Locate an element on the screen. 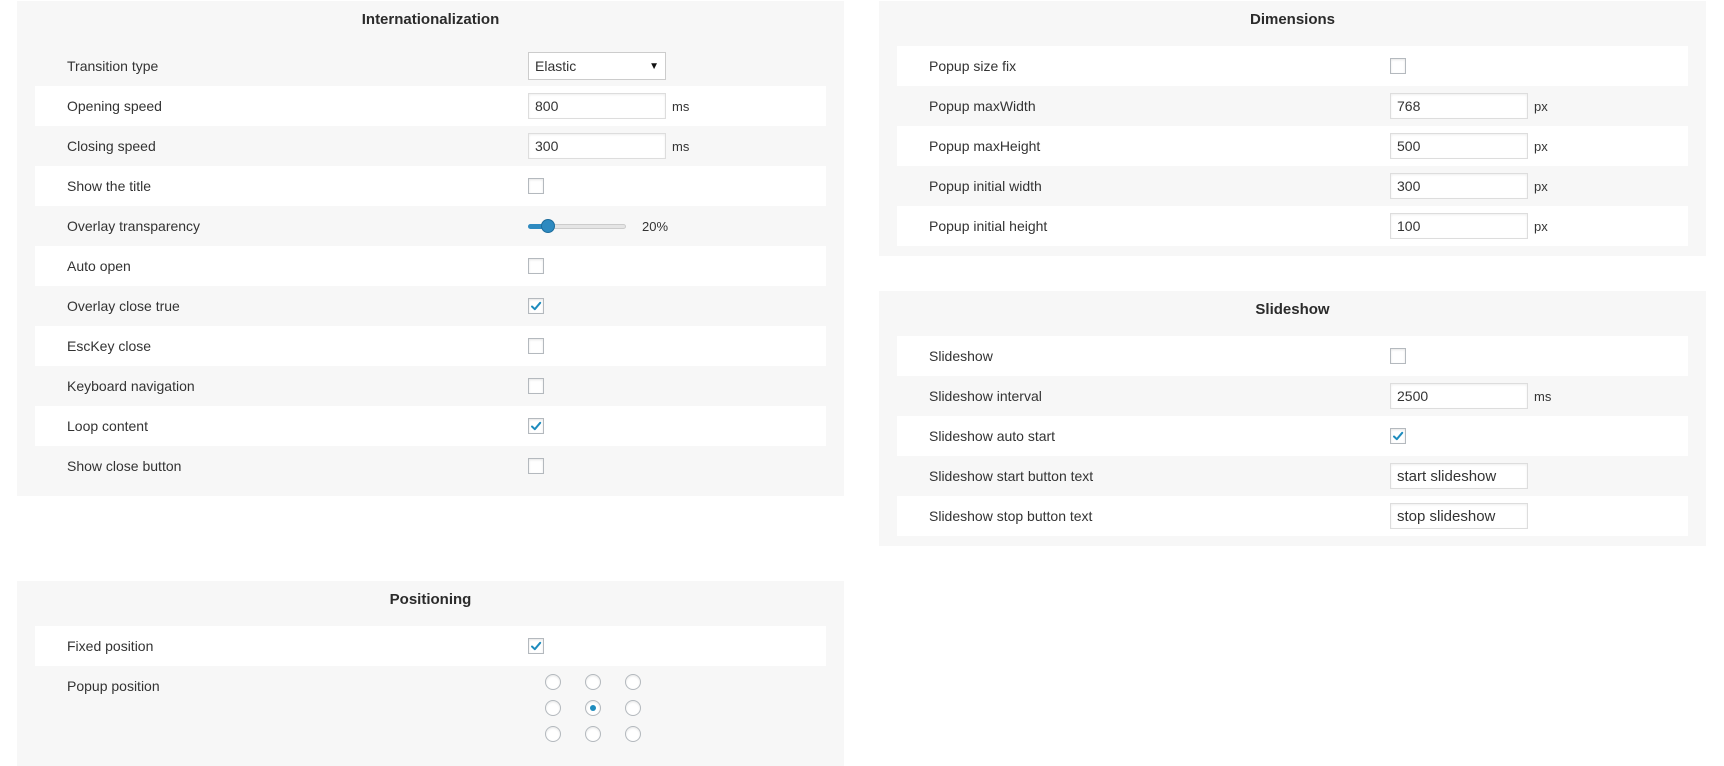 The width and height of the screenshot is (1724, 766). max-width-input is located at coordinates (1459, 106).